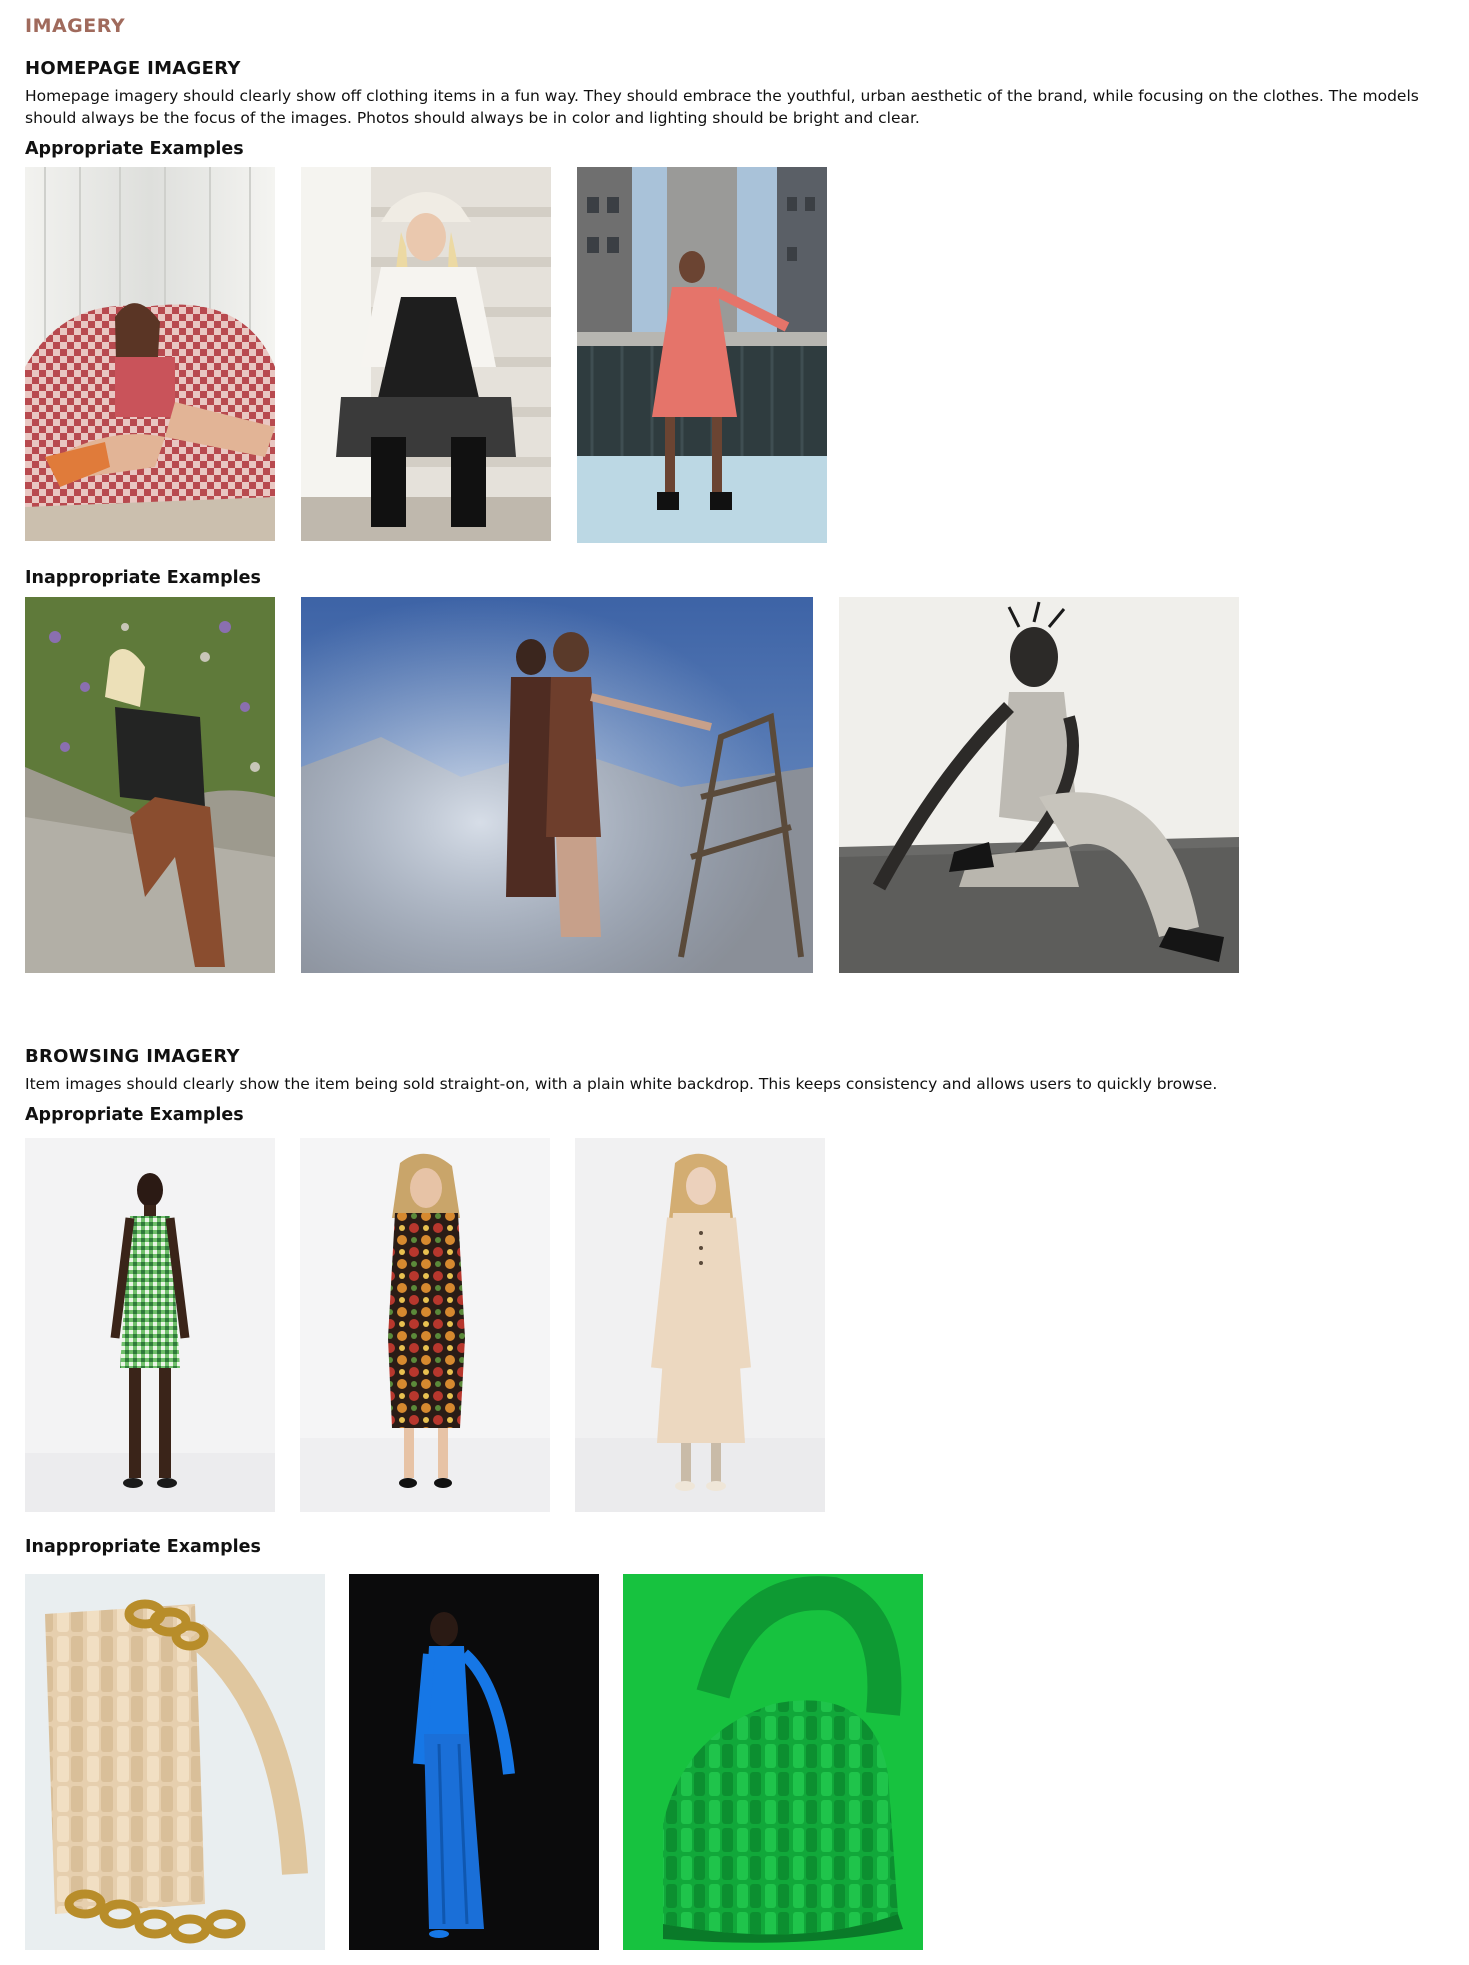 The image size is (1469, 1965). I want to click on homepage-inappropriate-label: Inappropriate Examples, so click(143, 578).